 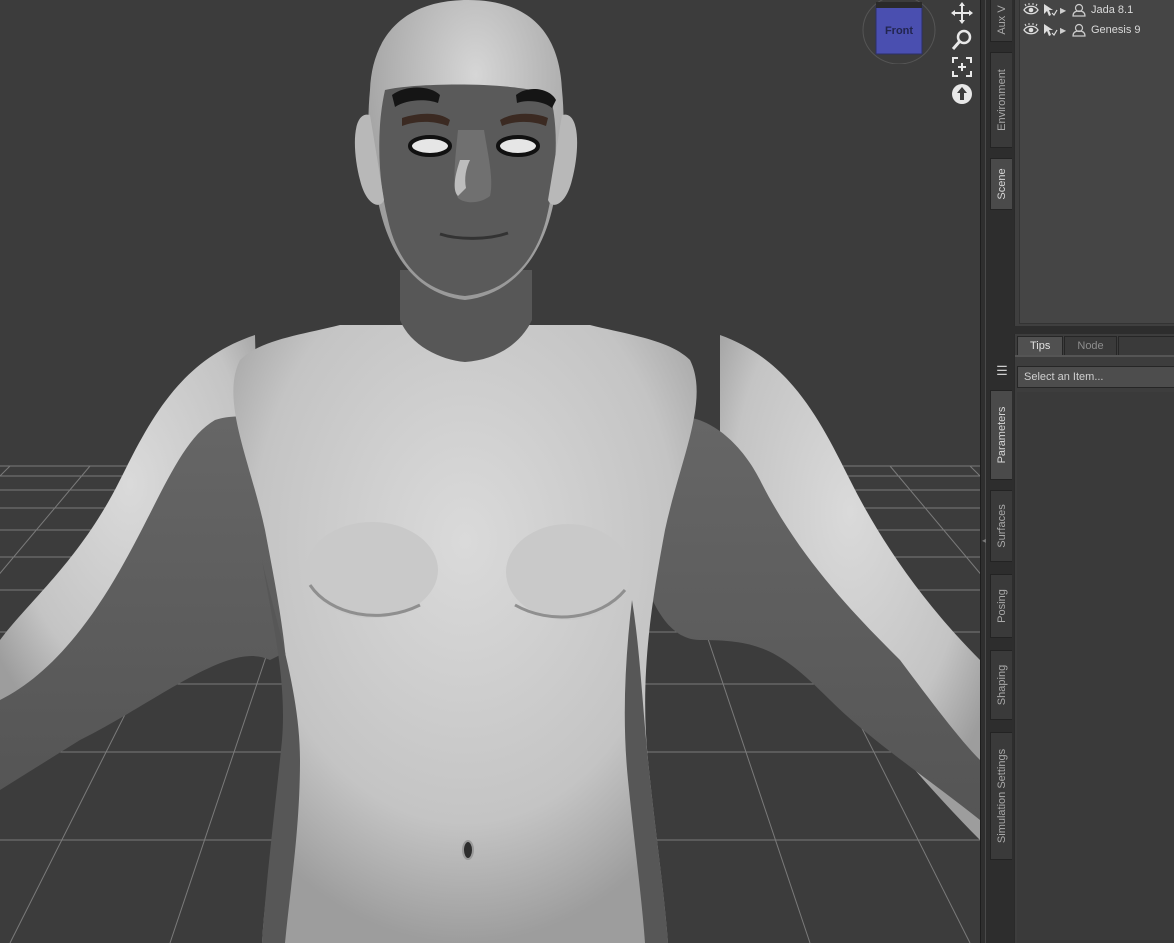 I want to click on tab-parameters: Parameters, so click(x=1001, y=435).